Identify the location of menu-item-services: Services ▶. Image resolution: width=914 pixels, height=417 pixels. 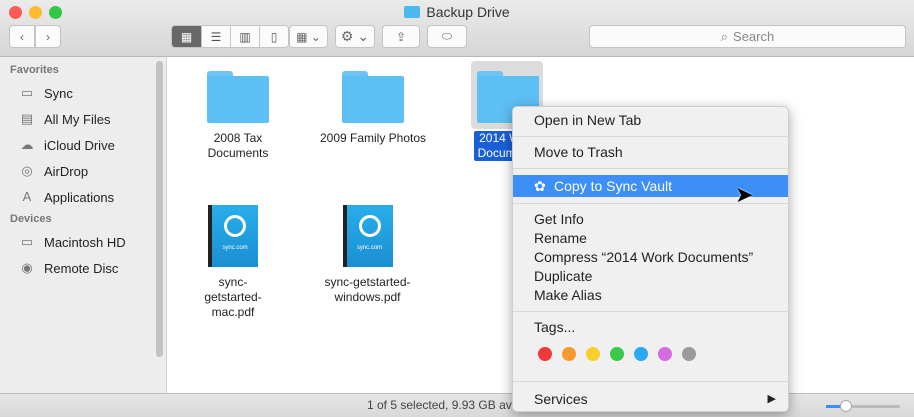
(650, 399).